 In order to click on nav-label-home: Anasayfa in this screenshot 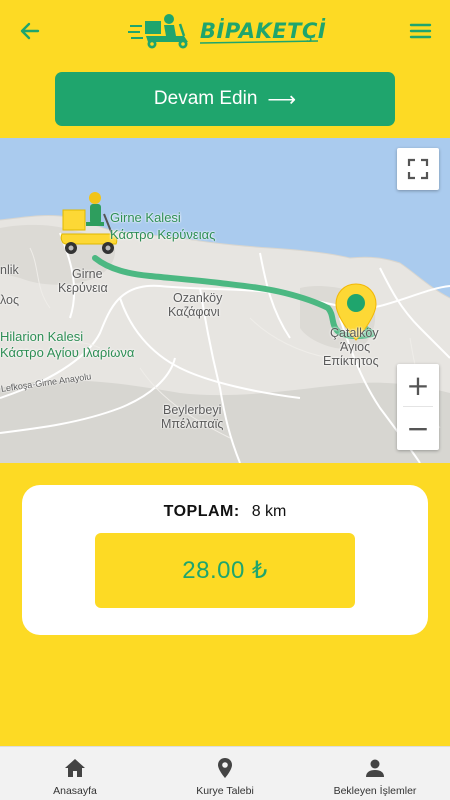, I will do `click(75, 791)`.